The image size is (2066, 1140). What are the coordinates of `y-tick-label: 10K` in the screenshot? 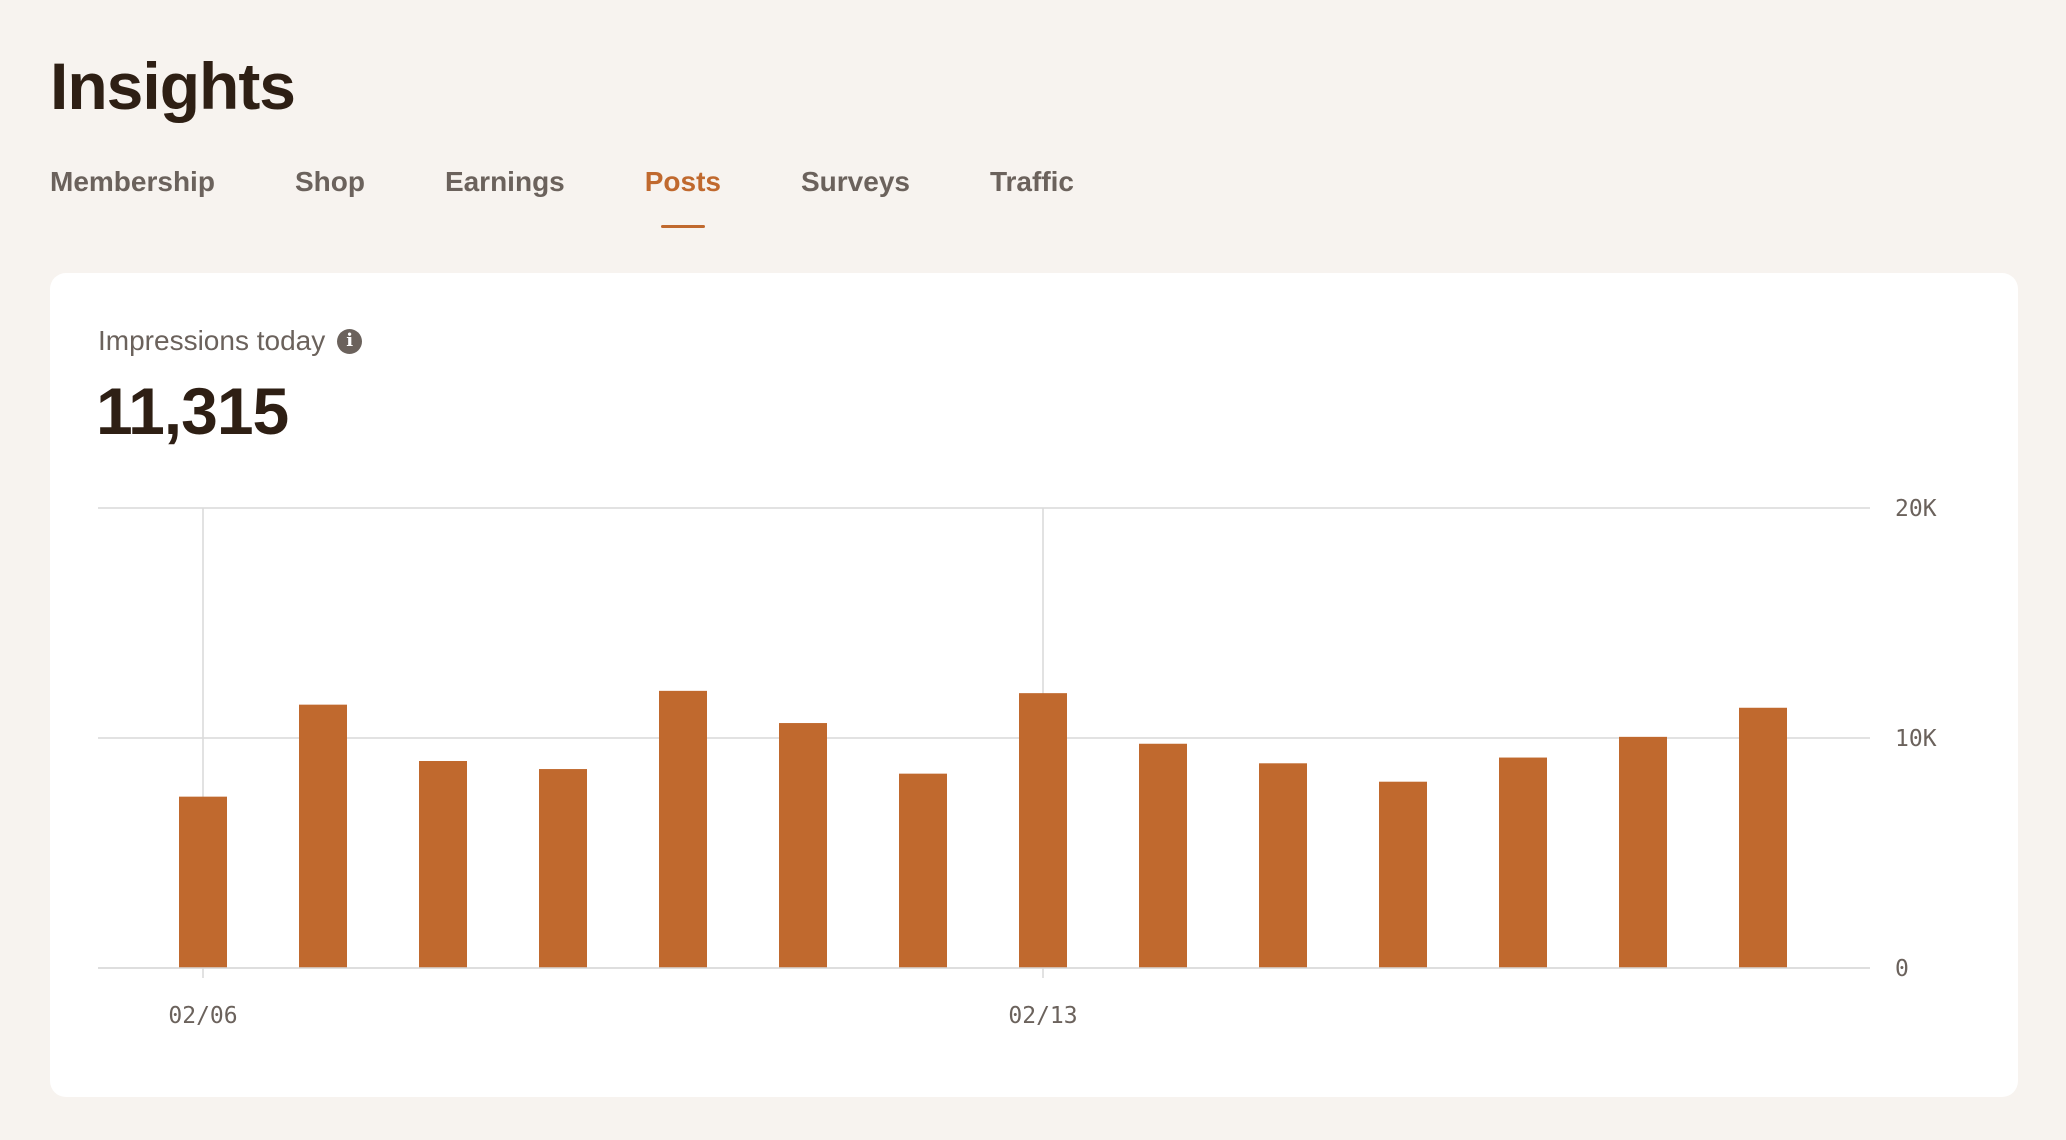 It's located at (1916, 739).